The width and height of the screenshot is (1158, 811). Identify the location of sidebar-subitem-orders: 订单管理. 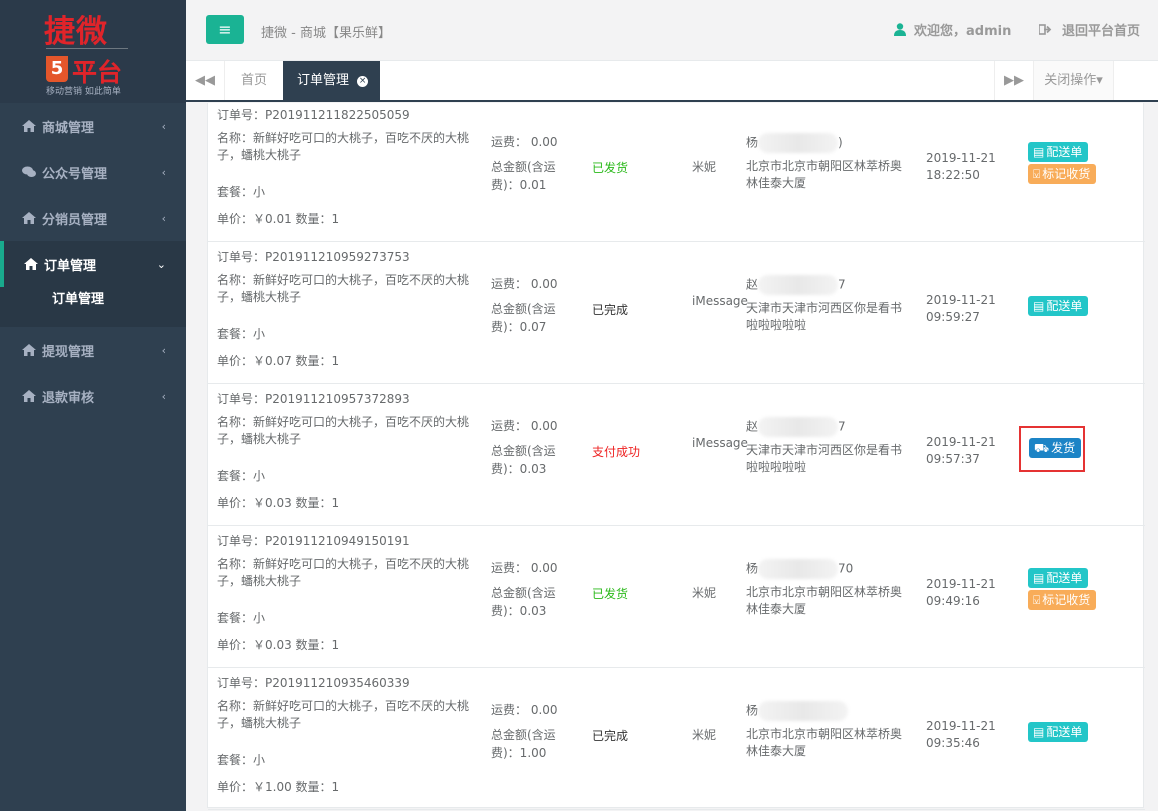
(93, 307).